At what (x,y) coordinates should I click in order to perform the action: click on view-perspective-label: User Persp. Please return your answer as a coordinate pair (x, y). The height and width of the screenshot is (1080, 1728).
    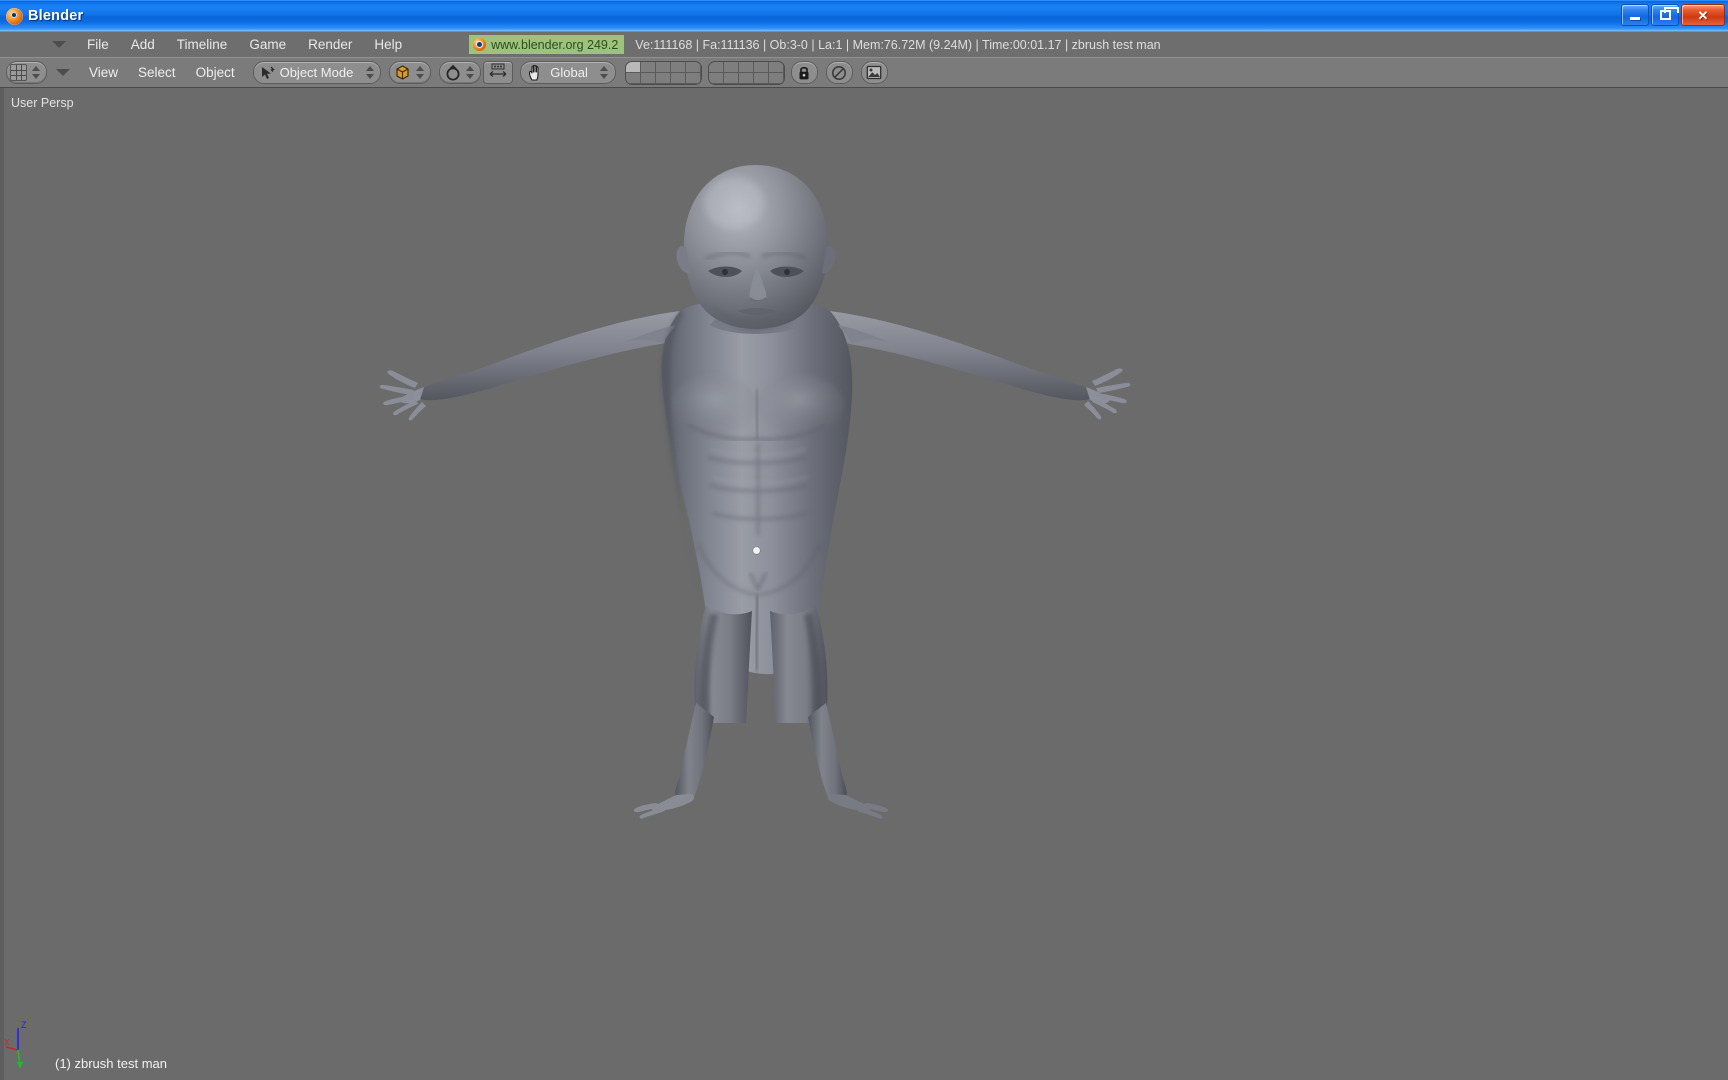
    Looking at the image, I should click on (42, 103).